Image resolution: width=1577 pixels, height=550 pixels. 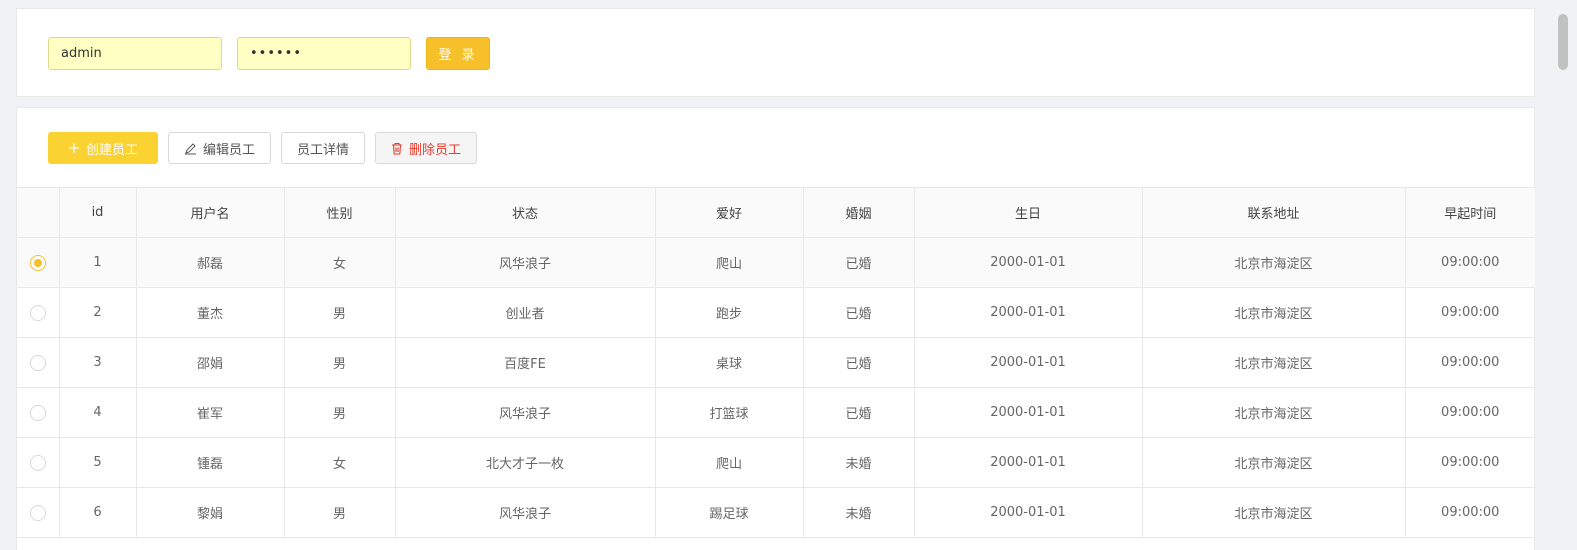 I want to click on table-row: 2 董杰男创业者 跑步 已婚 2000-01-01 北京市海淀区 09:00:00, so click(x=776, y=312).